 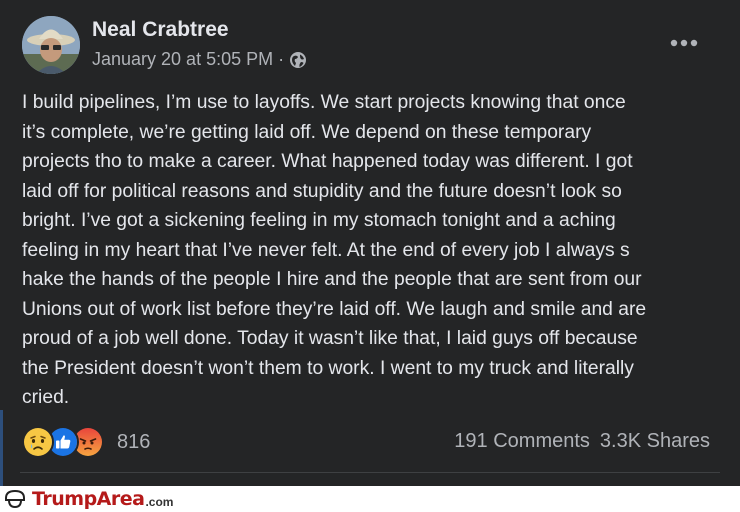 I want to click on divider, so click(x=370, y=472).